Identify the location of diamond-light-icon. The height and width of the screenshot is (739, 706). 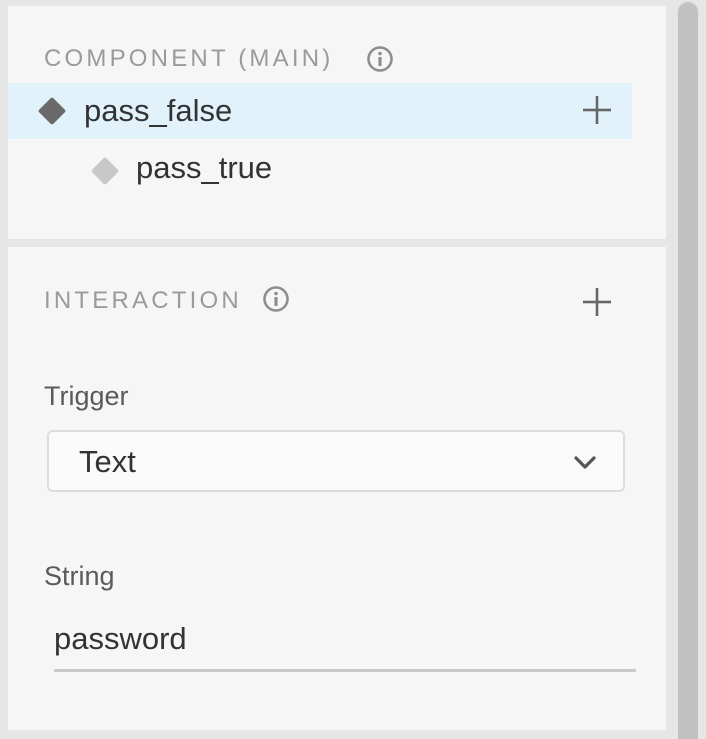
(105, 171).